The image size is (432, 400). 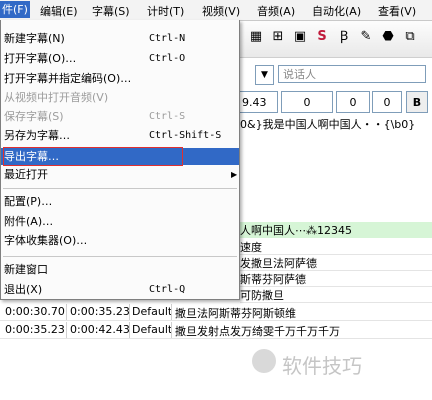 I want to click on table-row: 斯蒂芬阿萨德, so click(x=336, y=278).